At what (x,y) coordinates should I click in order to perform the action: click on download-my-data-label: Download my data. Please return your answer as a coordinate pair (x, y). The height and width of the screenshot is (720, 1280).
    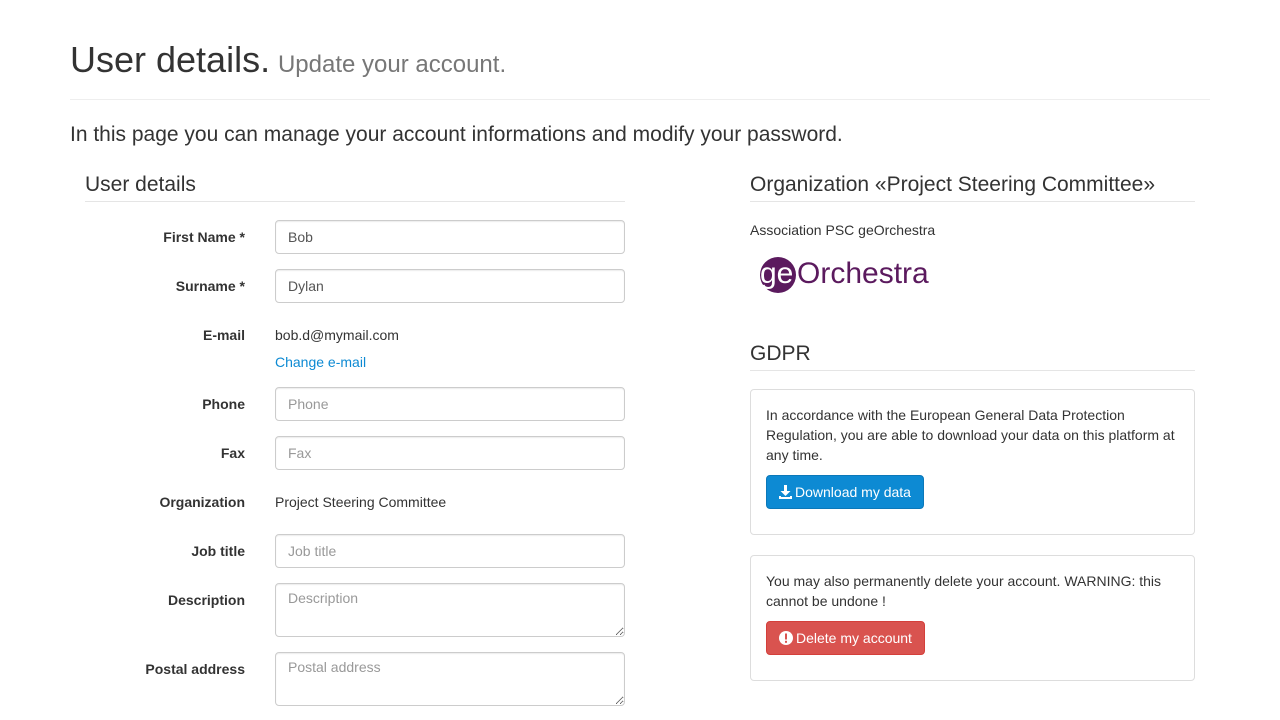
    Looking at the image, I should click on (853, 492).